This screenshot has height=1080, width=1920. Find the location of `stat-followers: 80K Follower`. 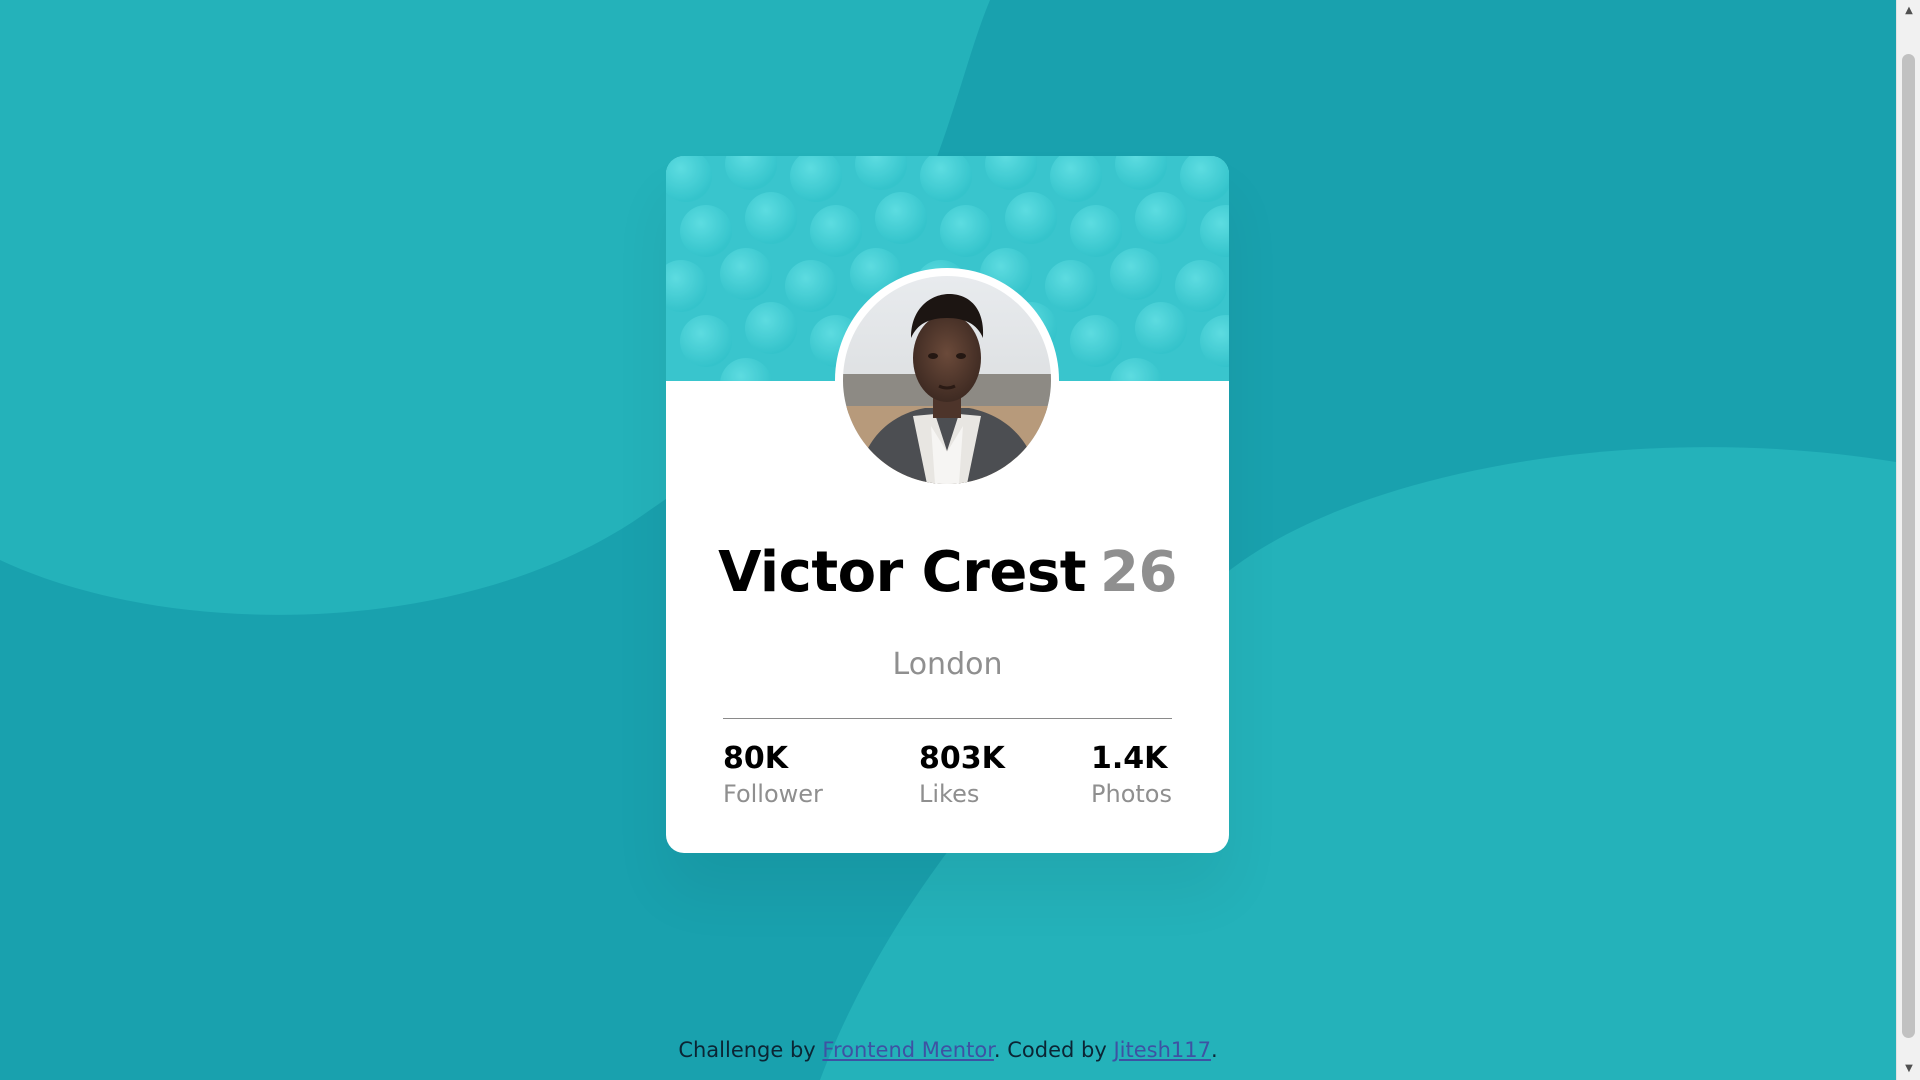

stat-followers: 80K Follower is located at coordinates (773, 775).